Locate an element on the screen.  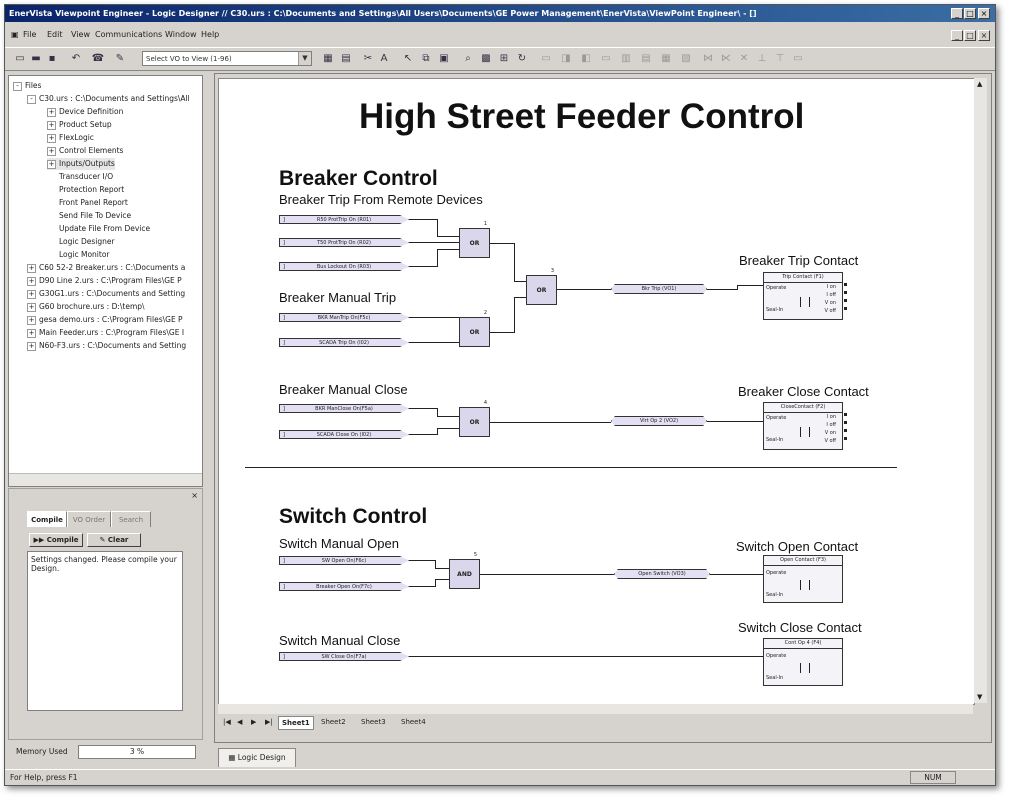
tree-item: + FlexLogic is located at coordinates (70, 138).